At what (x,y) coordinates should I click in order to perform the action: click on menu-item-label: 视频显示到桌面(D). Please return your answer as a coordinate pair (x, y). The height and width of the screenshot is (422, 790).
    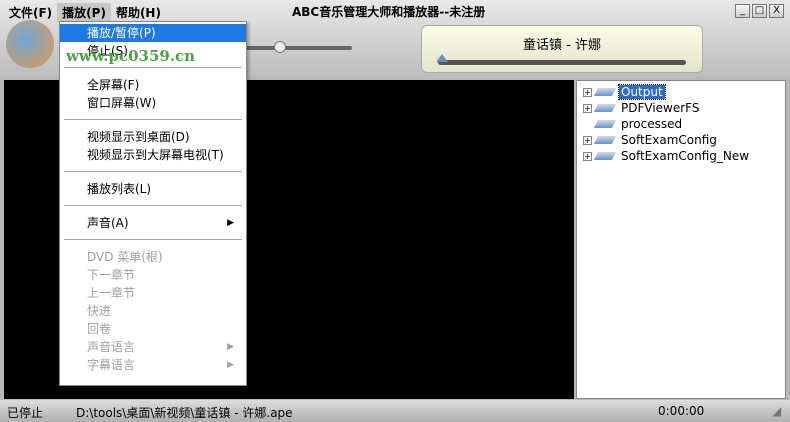
    Looking at the image, I should click on (138, 137).